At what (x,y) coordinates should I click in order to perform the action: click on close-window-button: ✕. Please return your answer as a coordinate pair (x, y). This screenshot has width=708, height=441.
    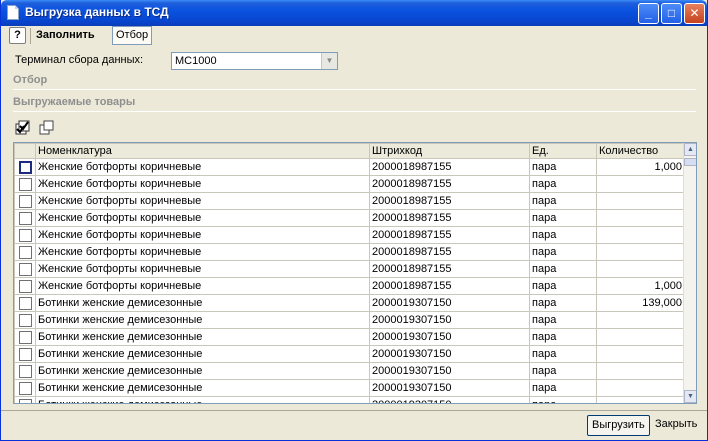
    Looking at the image, I should click on (694, 13).